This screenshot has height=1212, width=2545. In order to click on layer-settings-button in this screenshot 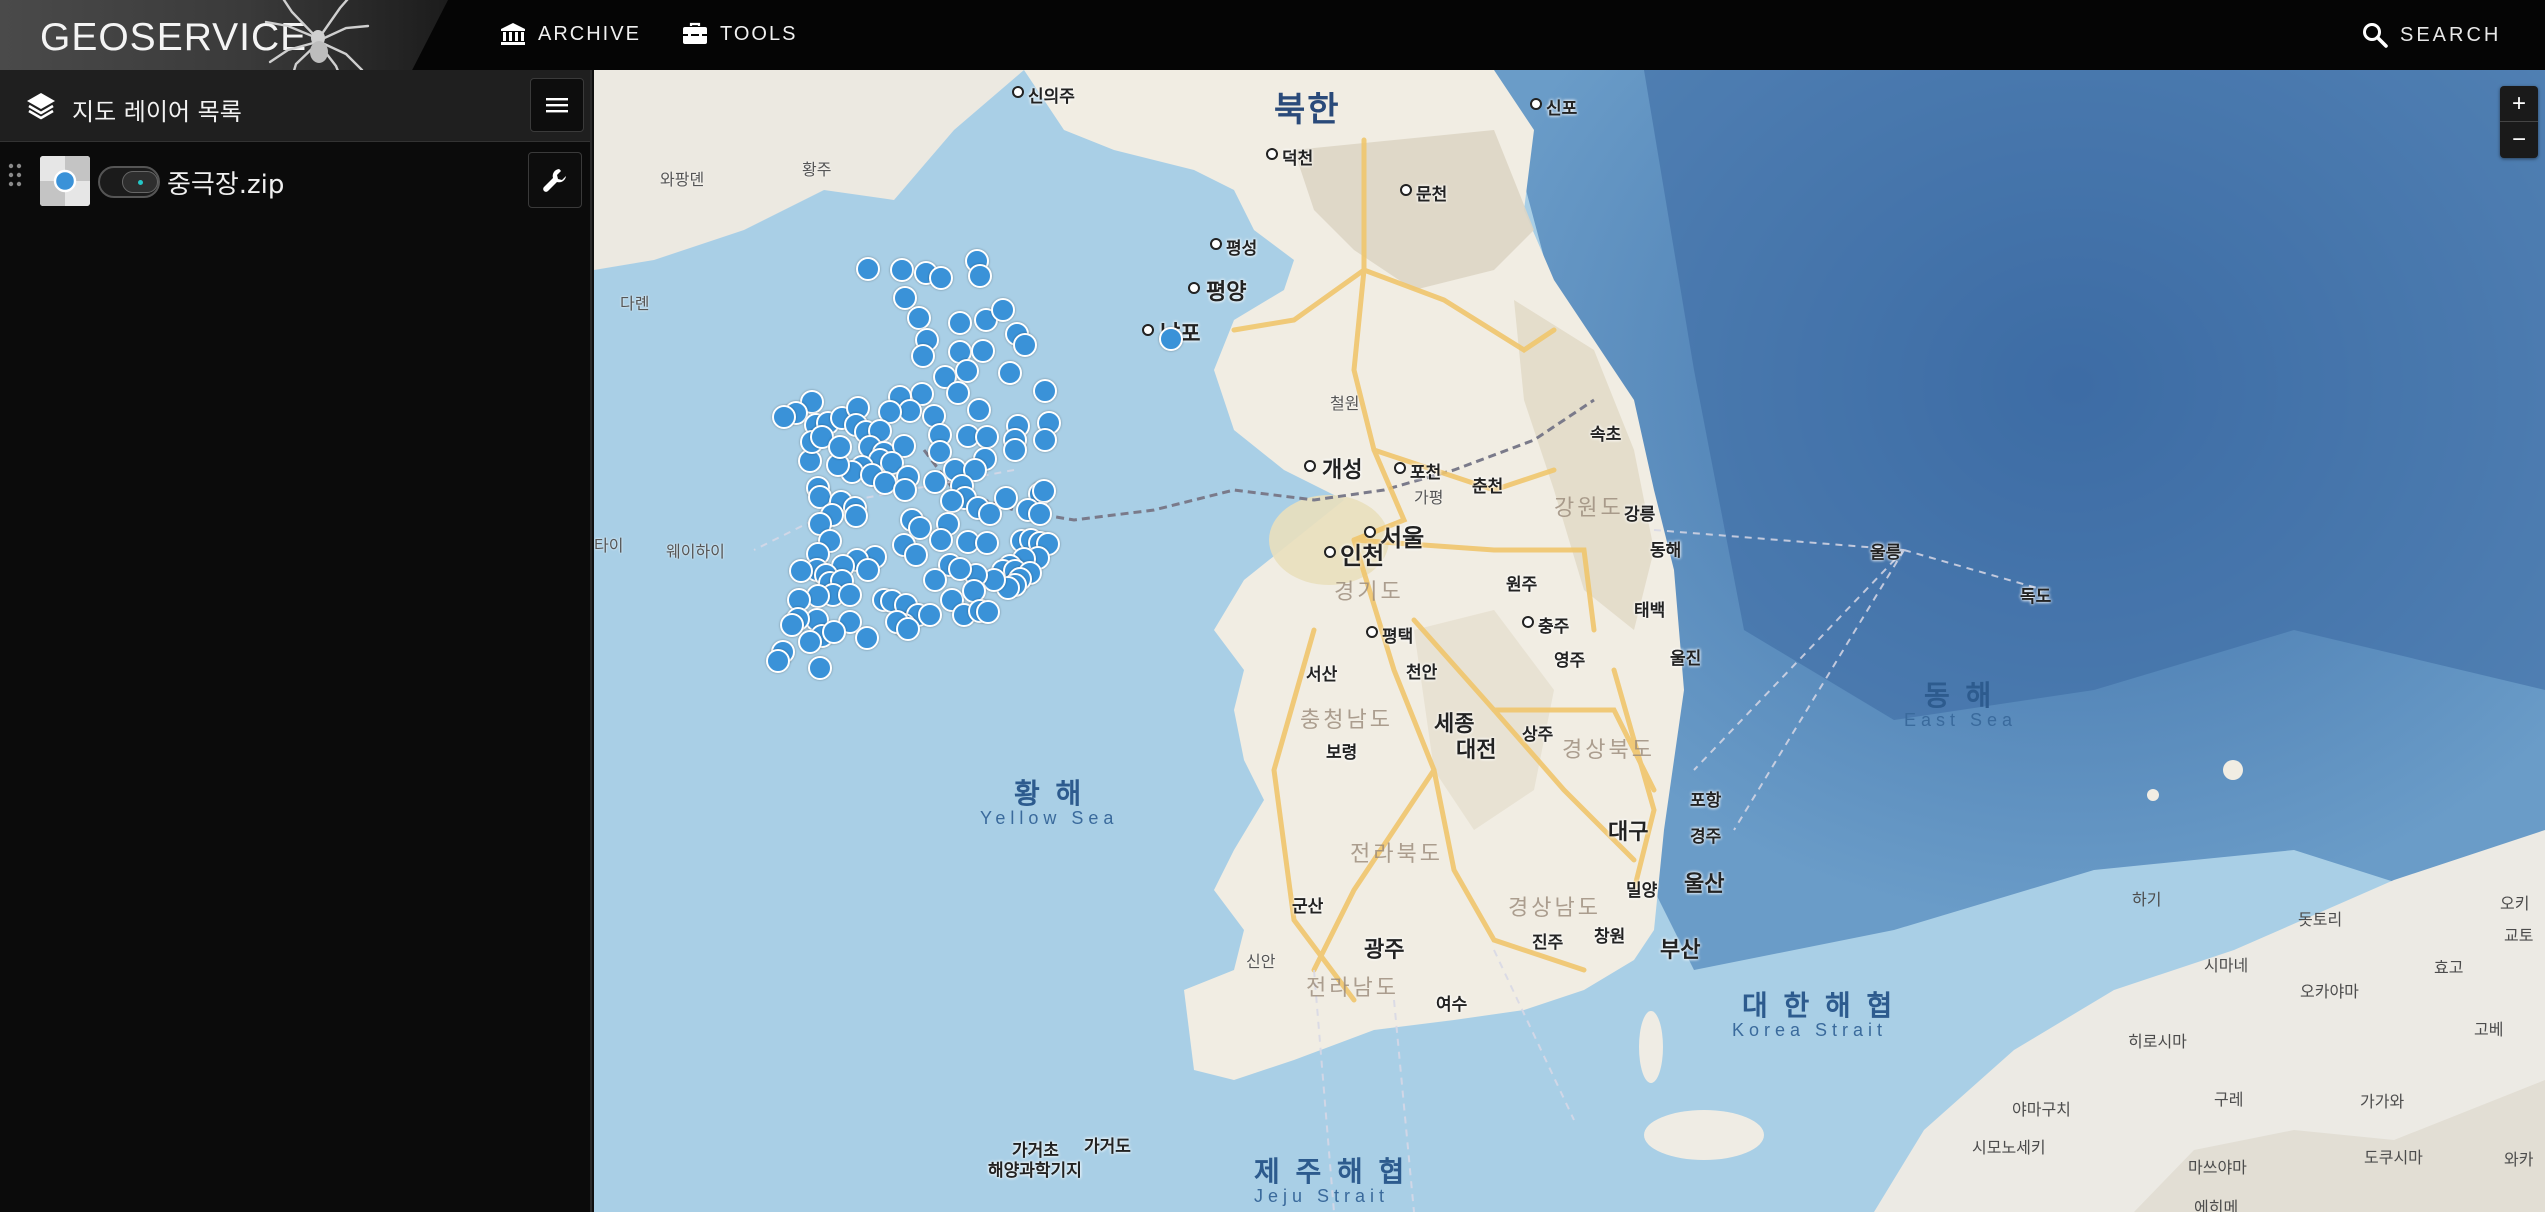, I will do `click(555, 180)`.